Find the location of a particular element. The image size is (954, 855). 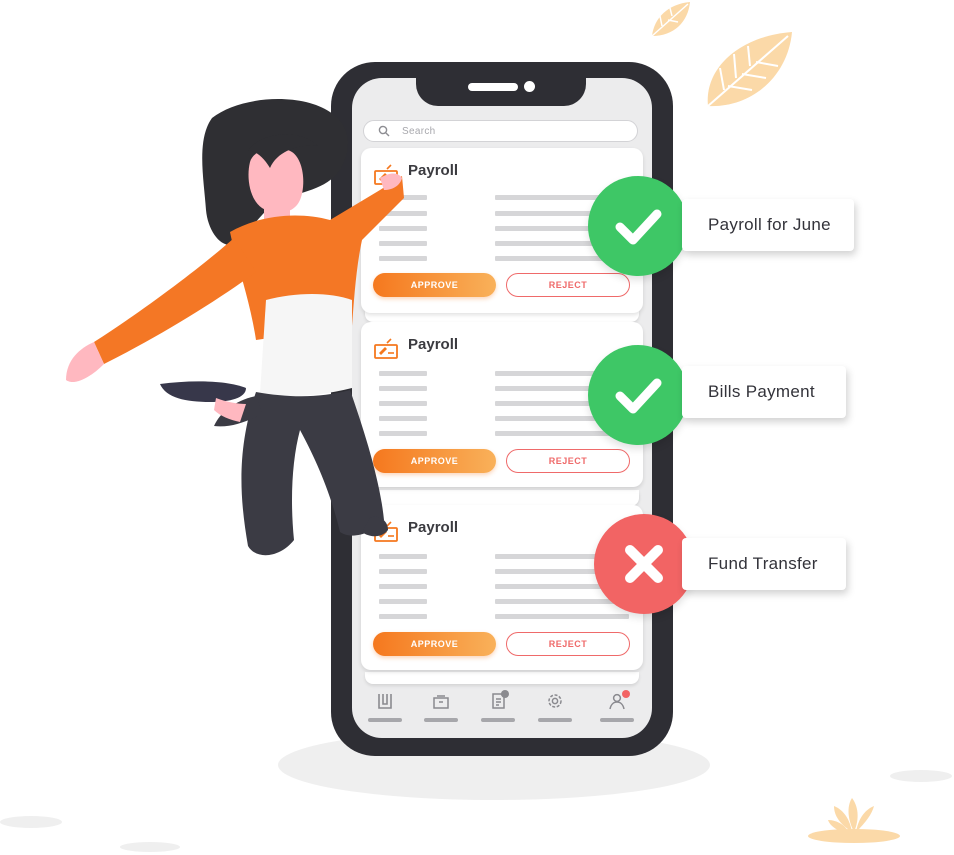

cross-icon is located at coordinates (644, 564).